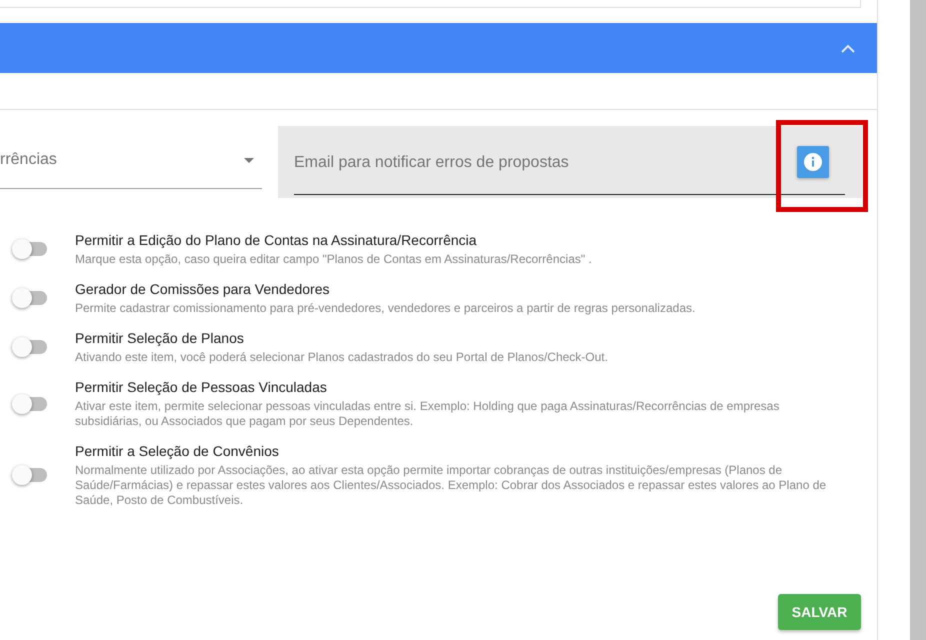 Image resolution: width=926 pixels, height=640 pixels. I want to click on option-title: Permitir a Edição do Plano de Contas na Assinatura/Recorrência, so click(276, 240).